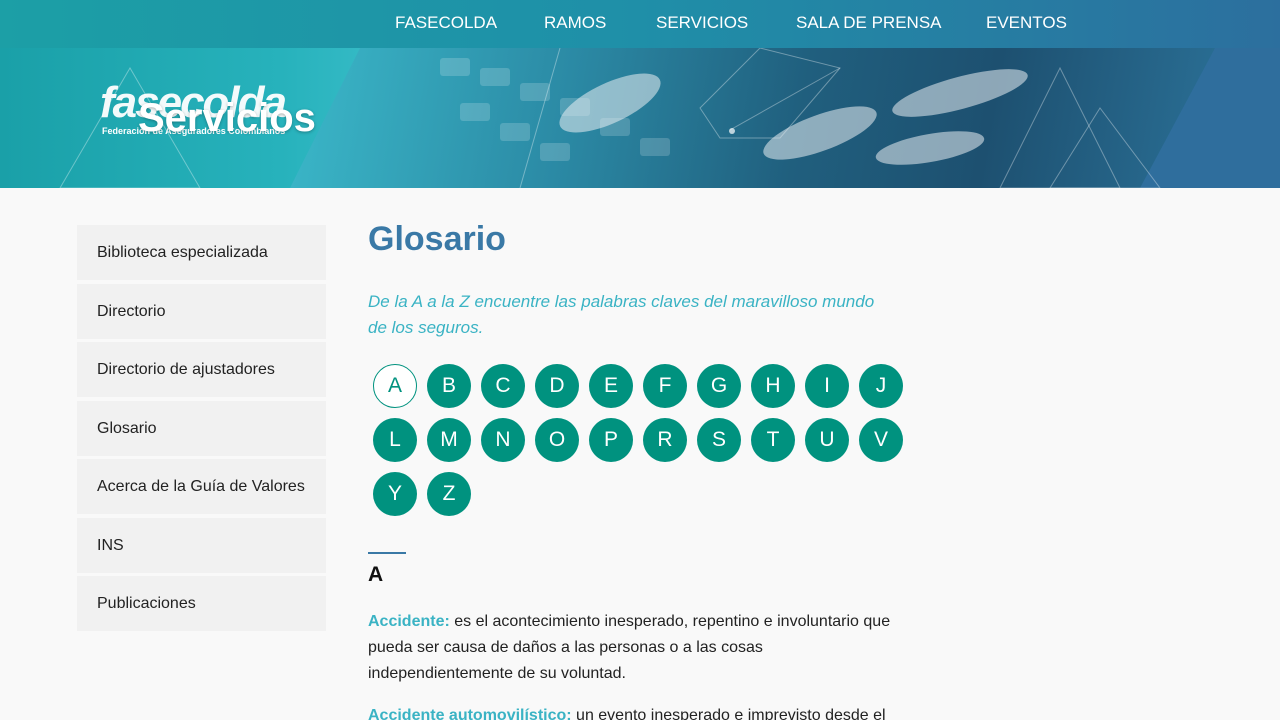  I want to click on letter-button-y: Y, so click(395, 494).